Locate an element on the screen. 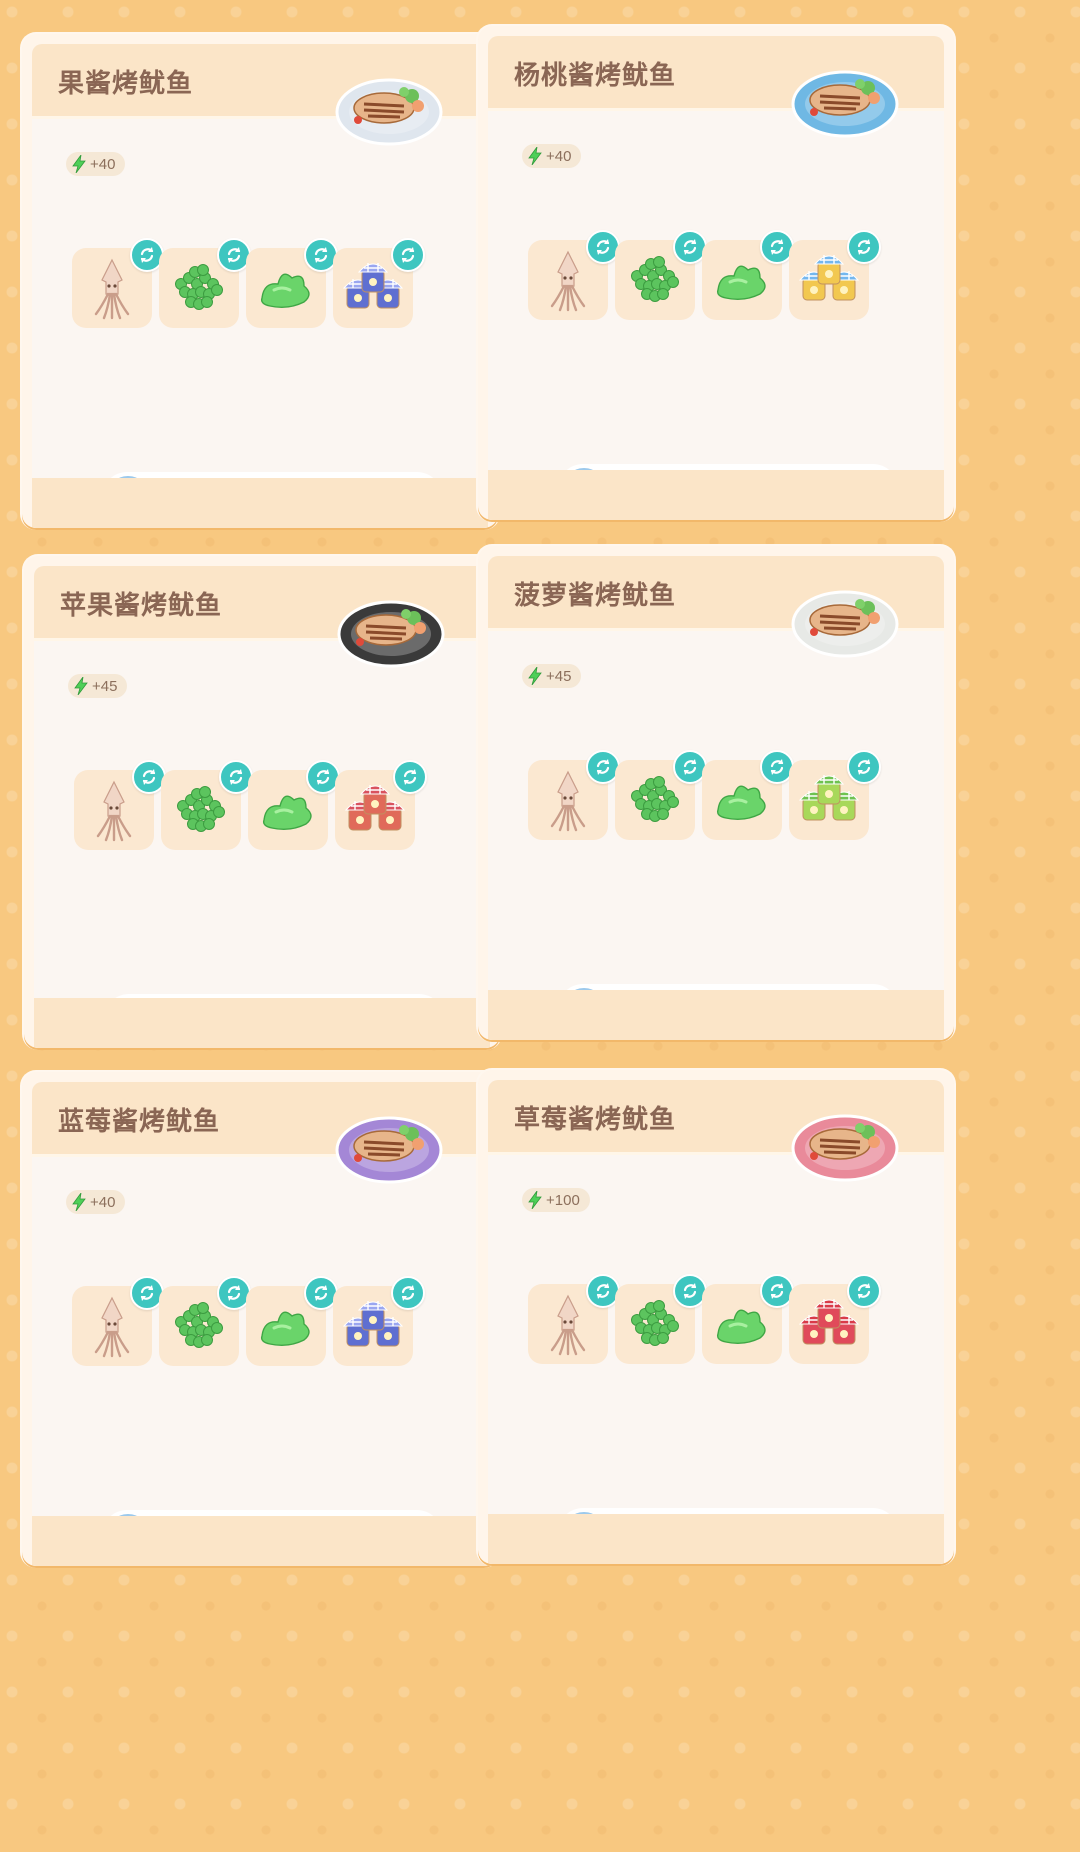  recipe-card: 蓝莓酱烤鱿鱼 +40 is located at coordinates (260, 1319).